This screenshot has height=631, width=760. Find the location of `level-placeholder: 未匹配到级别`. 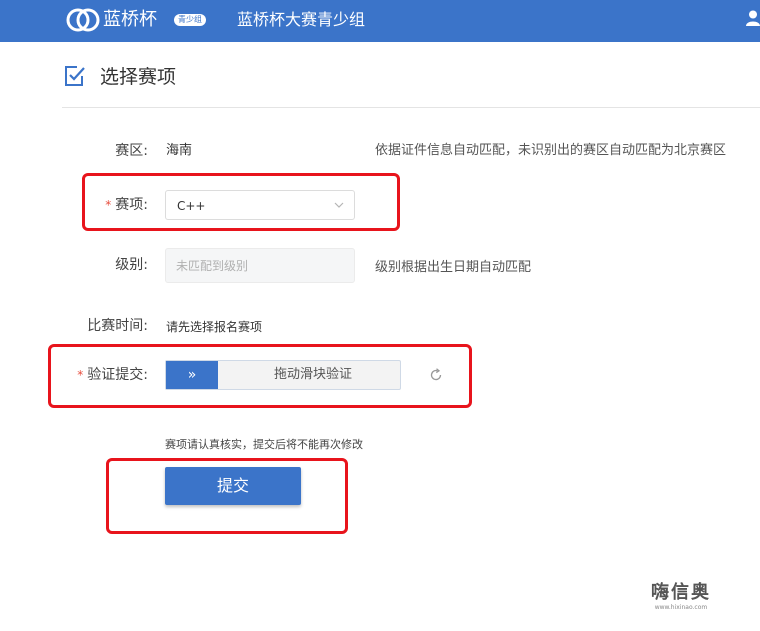

level-placeholder: 未匹配到级别 is located at coordinates (212, 266).